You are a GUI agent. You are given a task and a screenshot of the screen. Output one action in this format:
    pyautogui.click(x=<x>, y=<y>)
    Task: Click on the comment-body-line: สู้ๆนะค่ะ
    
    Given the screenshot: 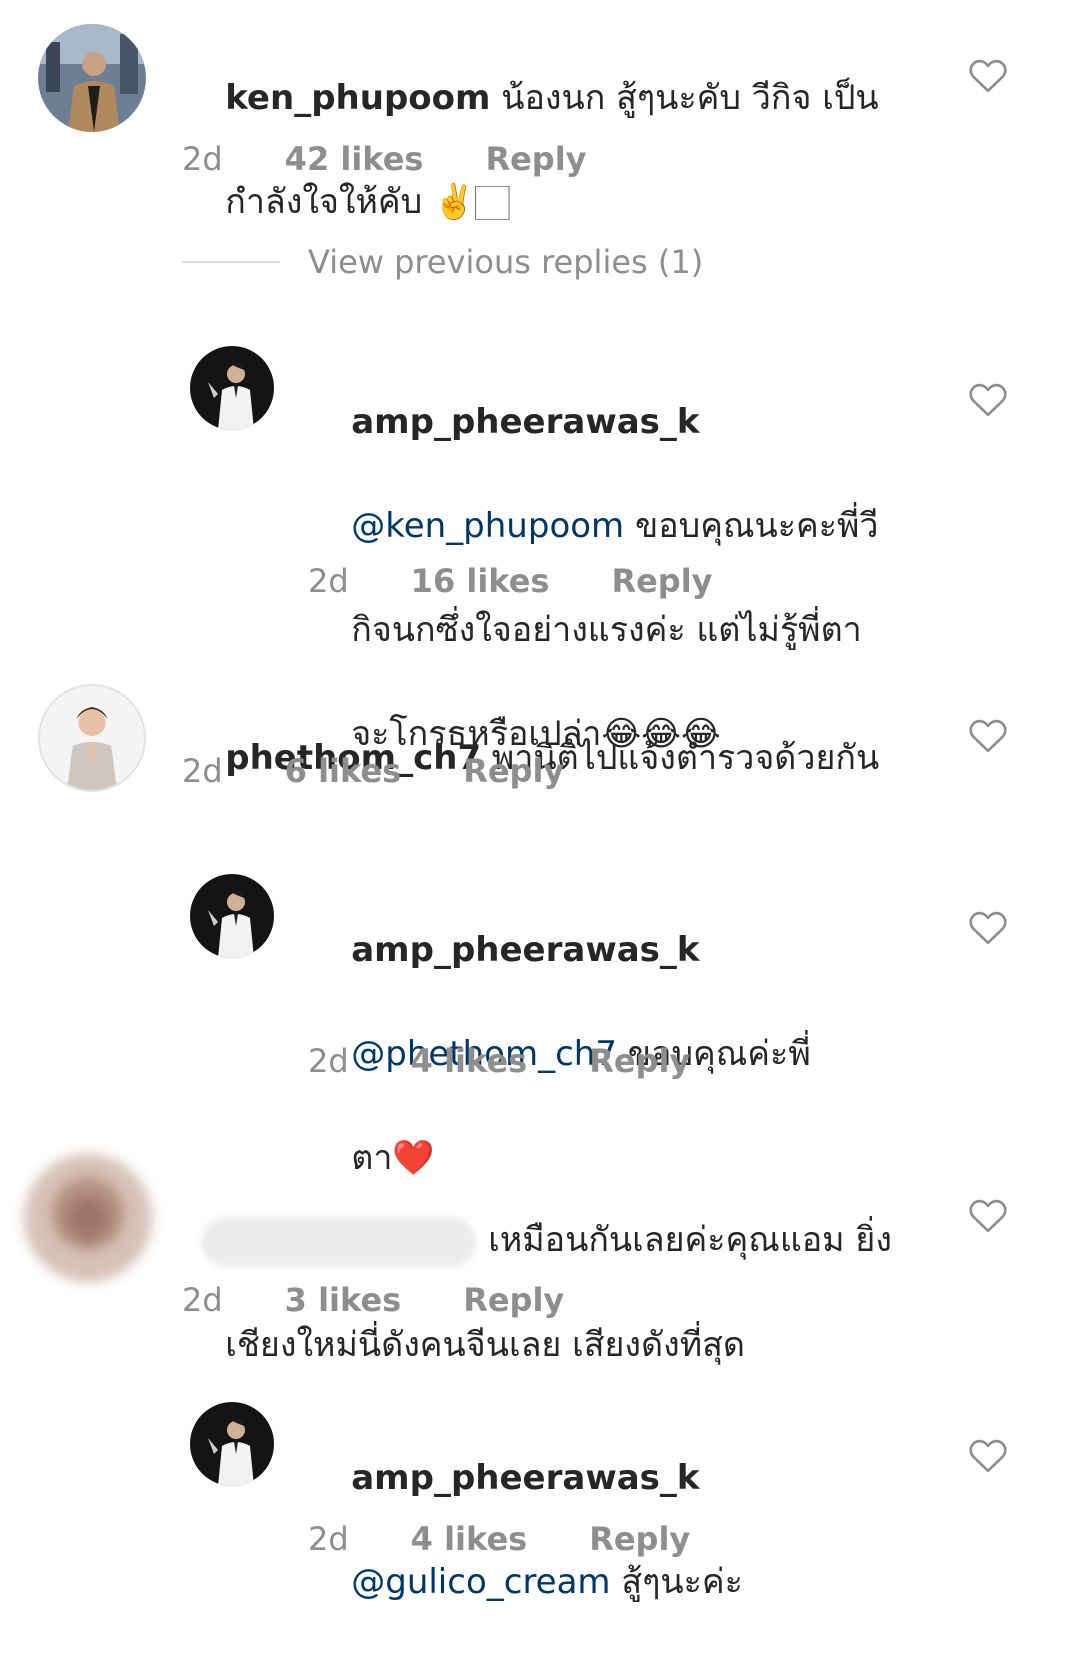 What is the action you would take?
    pyautogui.click(x=676, y=1582)
    